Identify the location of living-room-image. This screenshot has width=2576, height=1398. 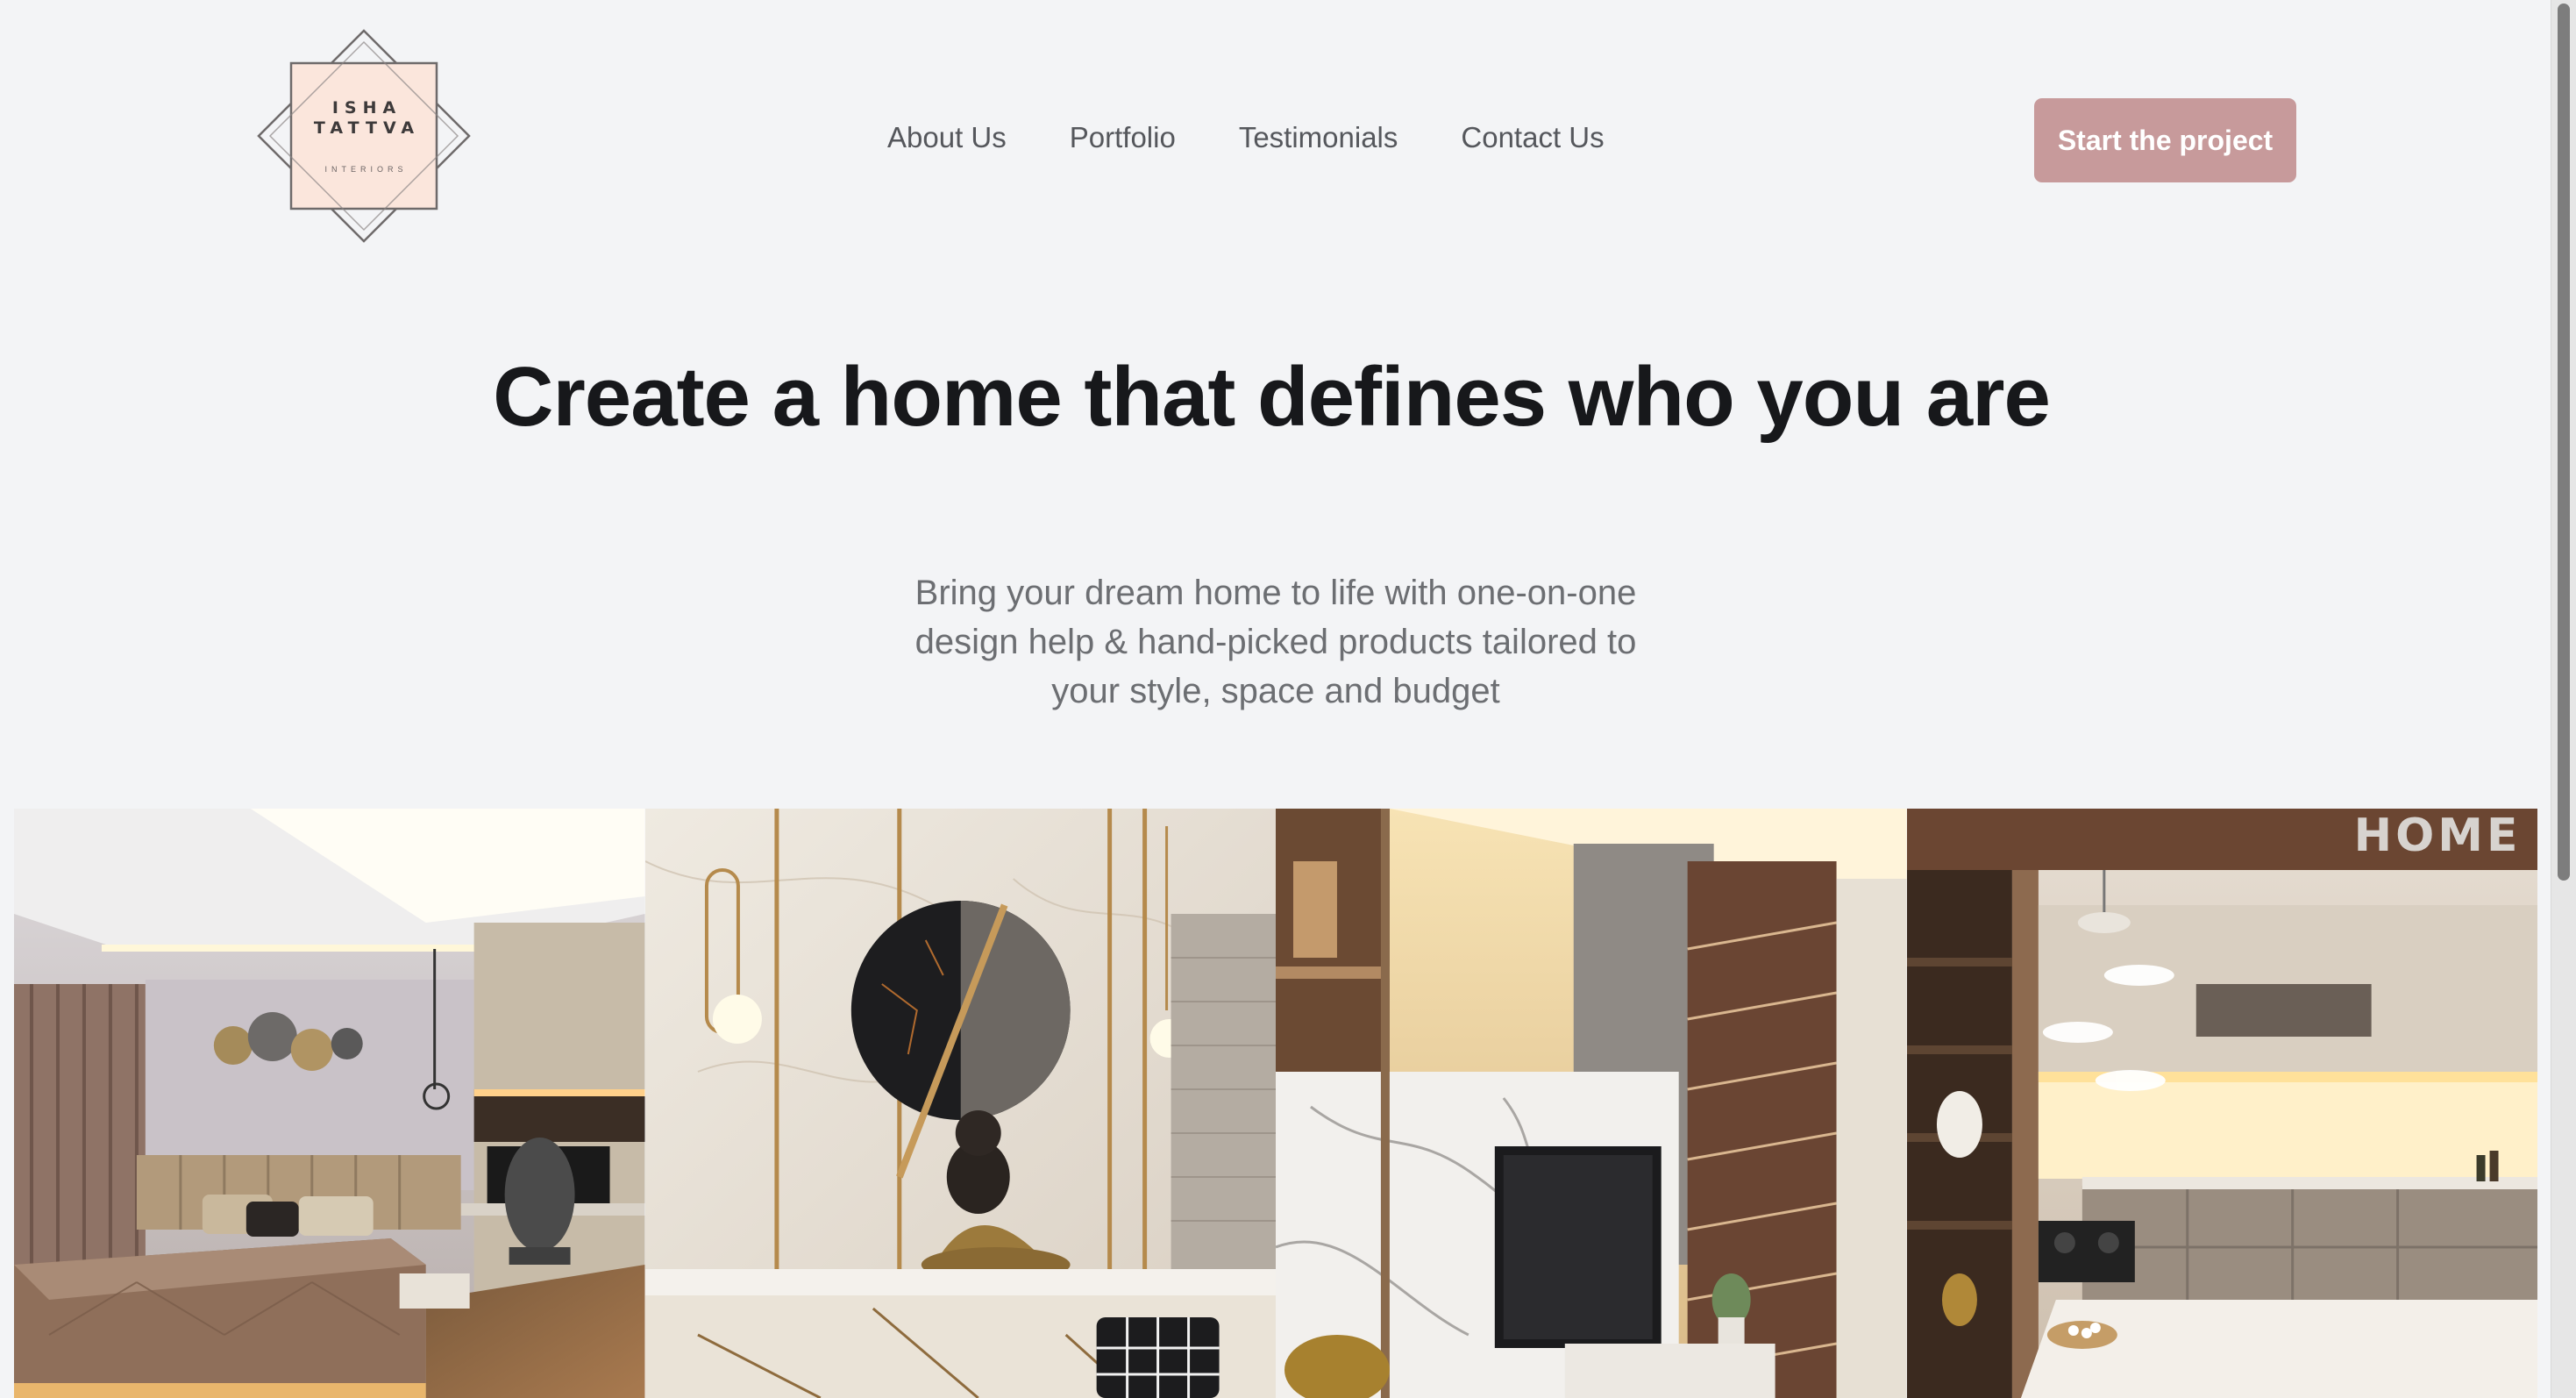
(960, 1103).